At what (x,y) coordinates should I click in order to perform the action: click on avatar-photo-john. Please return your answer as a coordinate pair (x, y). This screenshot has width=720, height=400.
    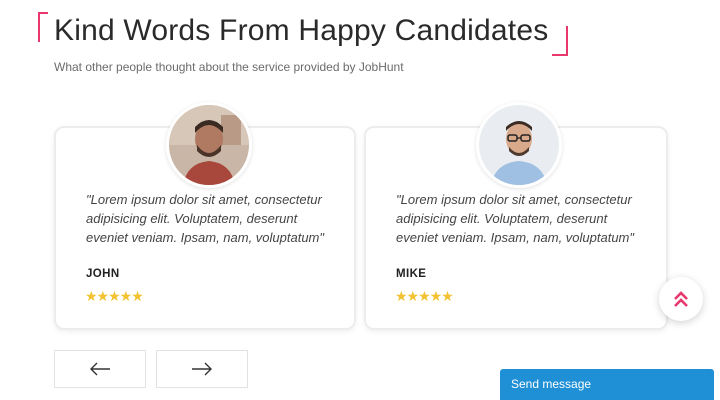
    Looking at the image, I should click on (209, 145).